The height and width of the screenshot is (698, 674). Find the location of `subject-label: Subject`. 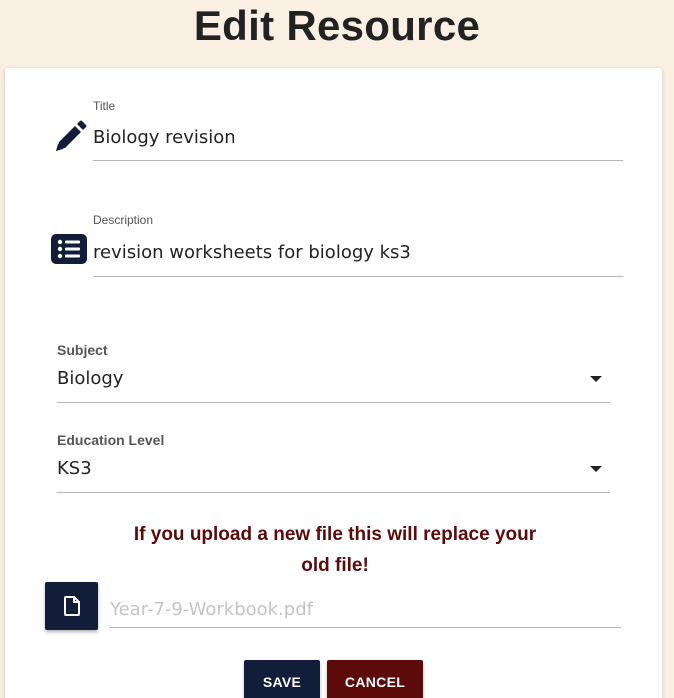

subject-label: Subject is located at coordinates (82, 350).